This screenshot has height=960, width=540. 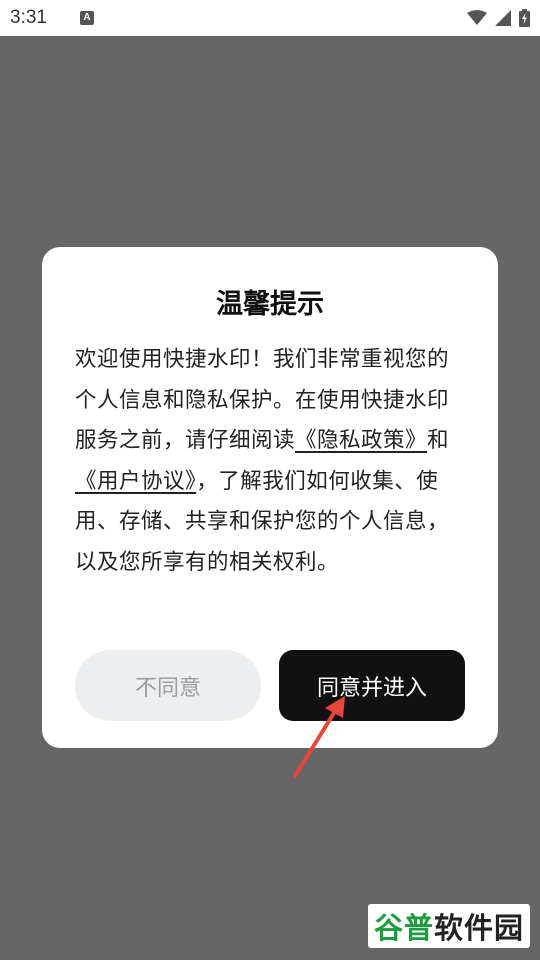 I want to click on privacy-policy-link: 《隐私政策》, so click(x=361, y=440).